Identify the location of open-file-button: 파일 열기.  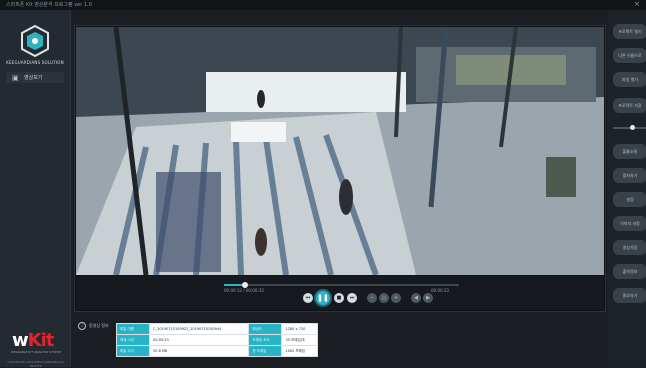
(629, 79).